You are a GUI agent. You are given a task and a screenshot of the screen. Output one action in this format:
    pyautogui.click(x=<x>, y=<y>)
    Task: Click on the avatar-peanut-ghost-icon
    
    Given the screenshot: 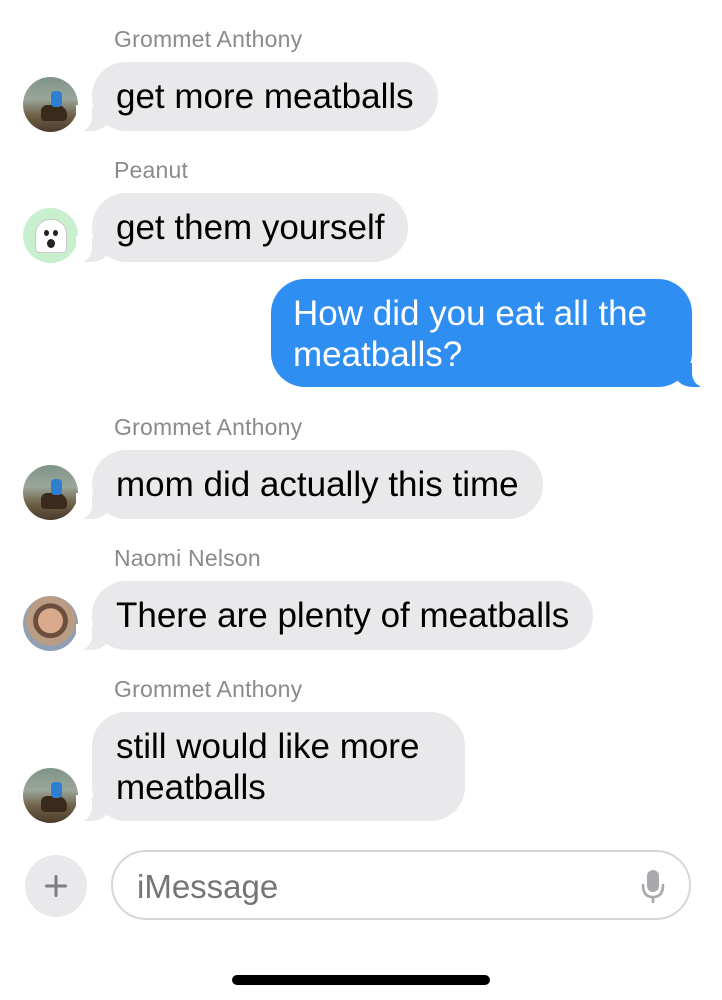 What is the action you would take?
    pyautogui.click(x=50, y=235)
    